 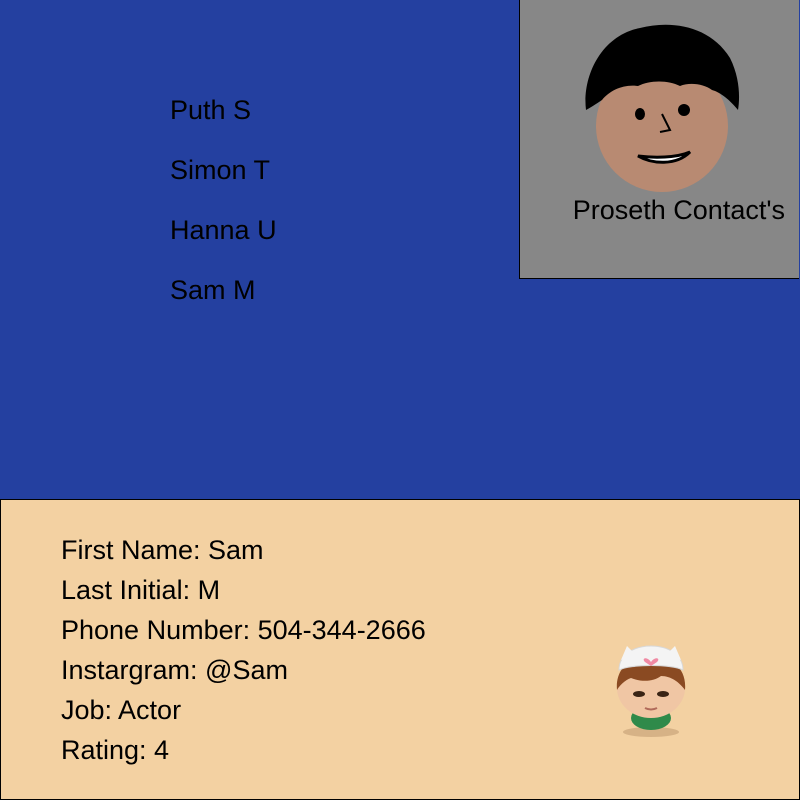 What do you see at coordinates (684, 110) in the screenshot?
I see `right-eye` at bounding box center [684, 110].